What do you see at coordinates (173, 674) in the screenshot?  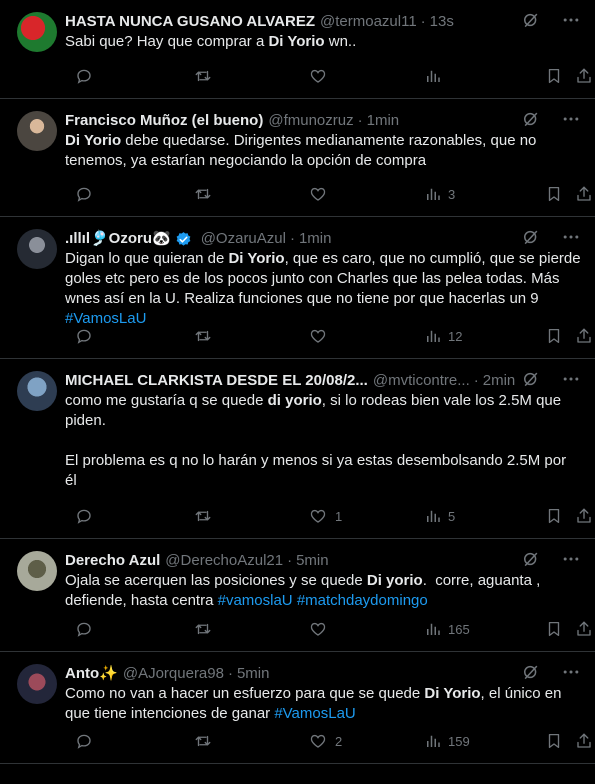 I see `author-handle: @AJorquera98` at bounding box center [173, 674].